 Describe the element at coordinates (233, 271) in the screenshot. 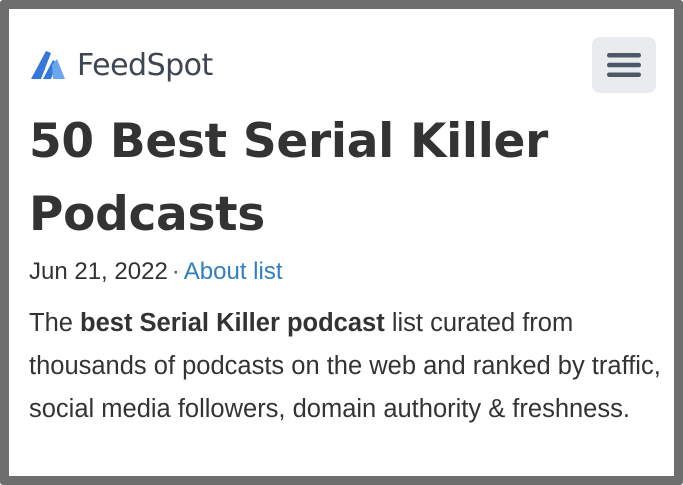

I see `about-list-link: About list` at that location.